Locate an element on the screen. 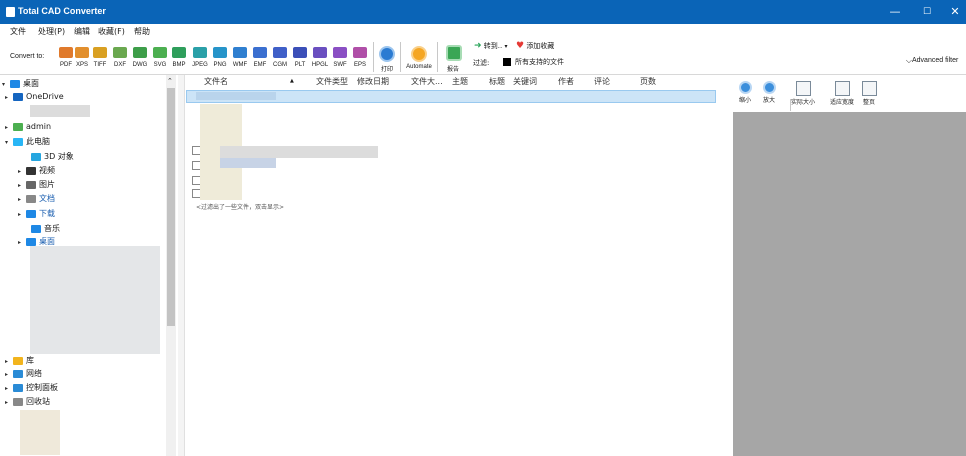 This screenshot has height=456, width=966. column-header: 主题 is located at coordinates (460, 81).